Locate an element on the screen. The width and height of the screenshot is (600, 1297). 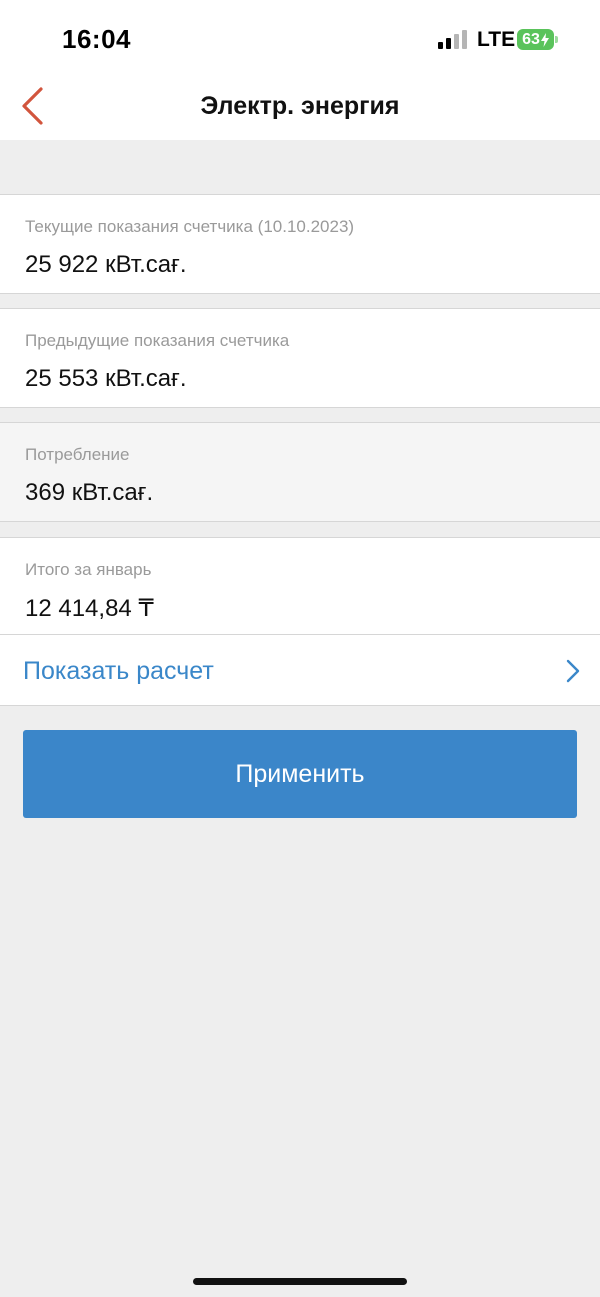
chevron-right-icon is located at coordinates (573, 671).